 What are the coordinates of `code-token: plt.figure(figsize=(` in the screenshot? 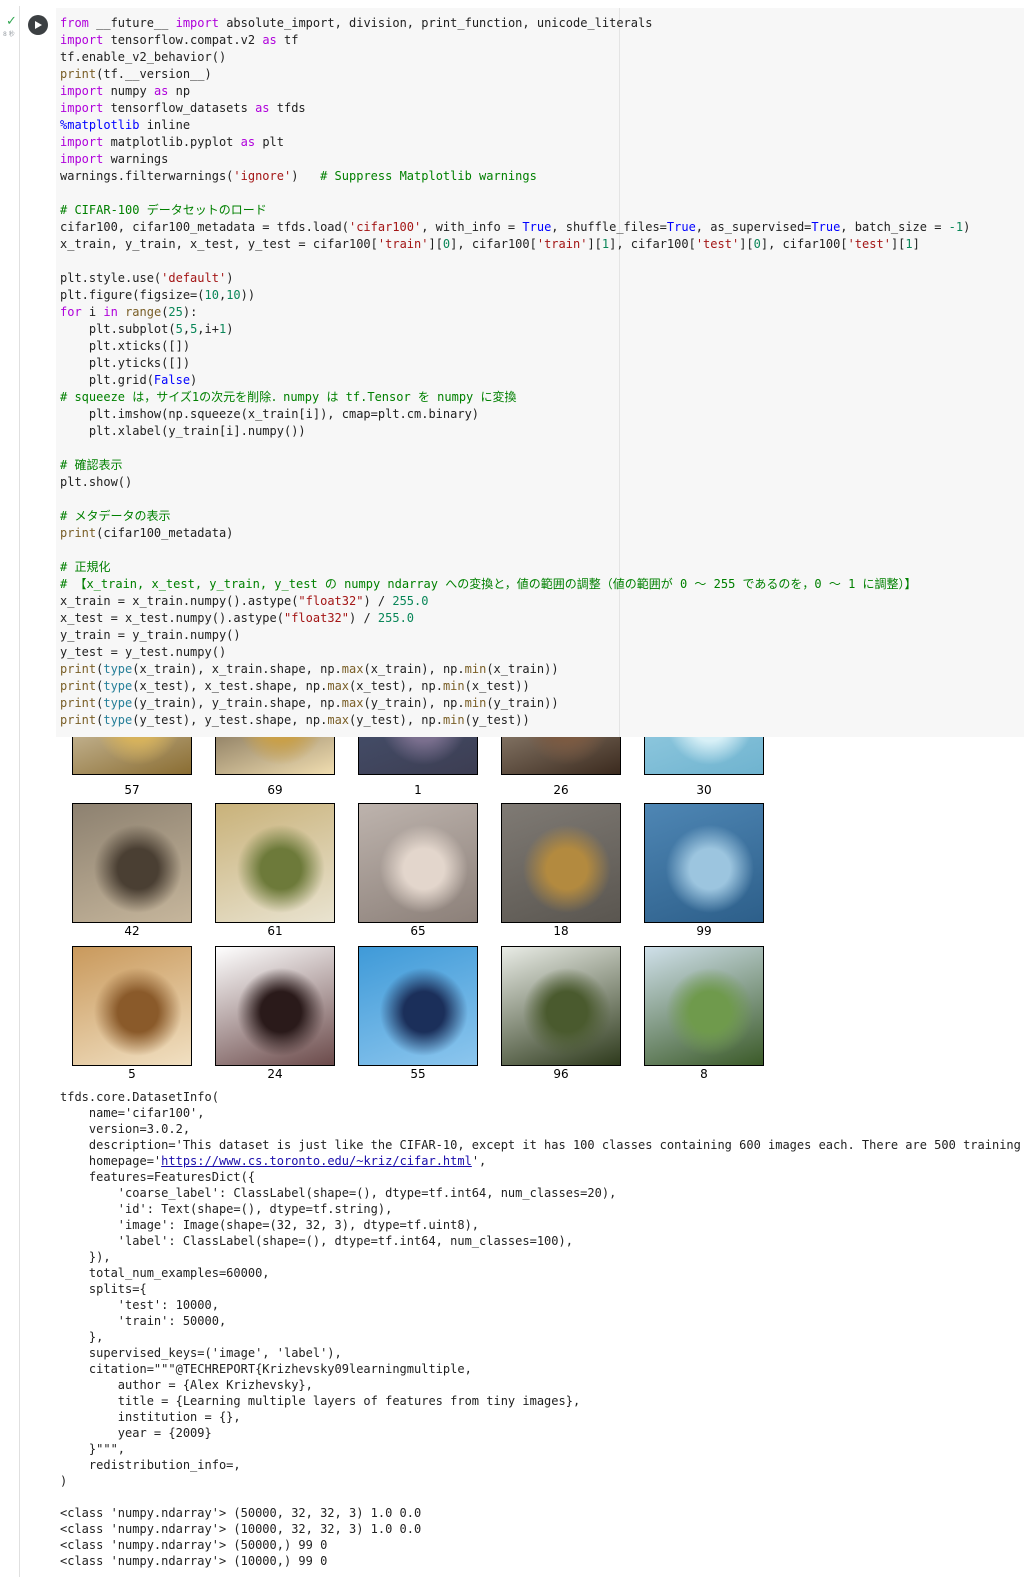 It's located at (132, 295).